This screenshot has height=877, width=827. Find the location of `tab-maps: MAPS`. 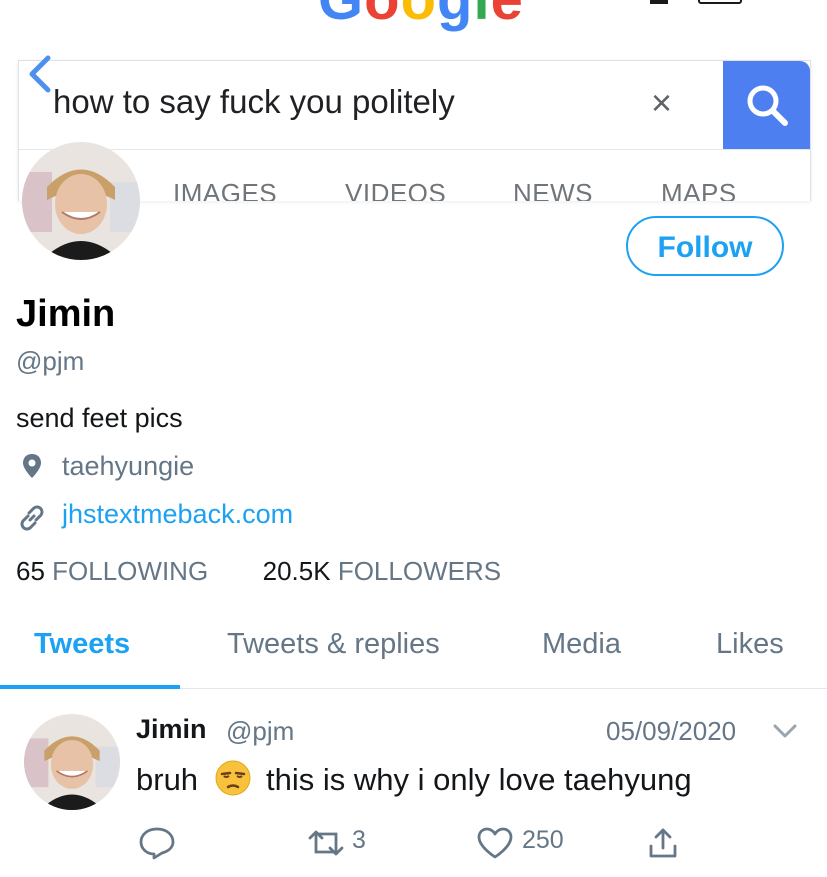

tab-maps: MAPS is located at coordinates (699, 189).